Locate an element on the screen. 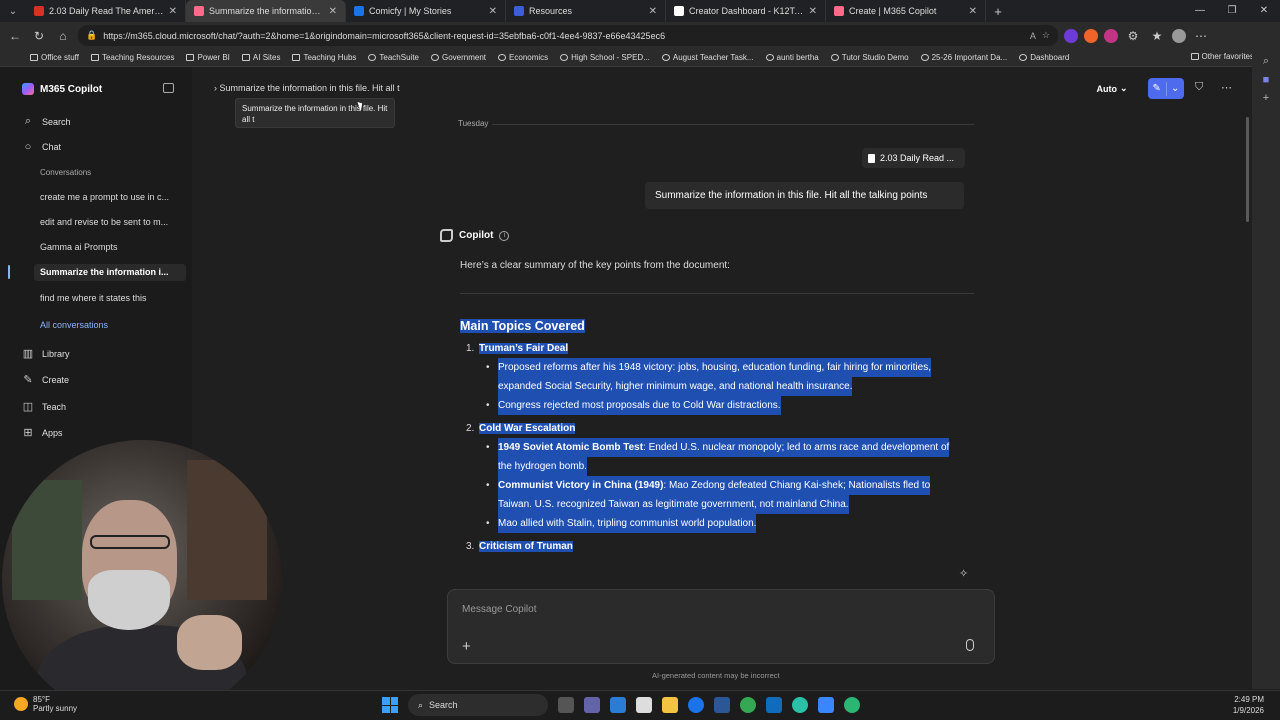 Image resolution: width=1280 pixels, height=720 pixels. teams-icon is located at coordinates (592, 705).